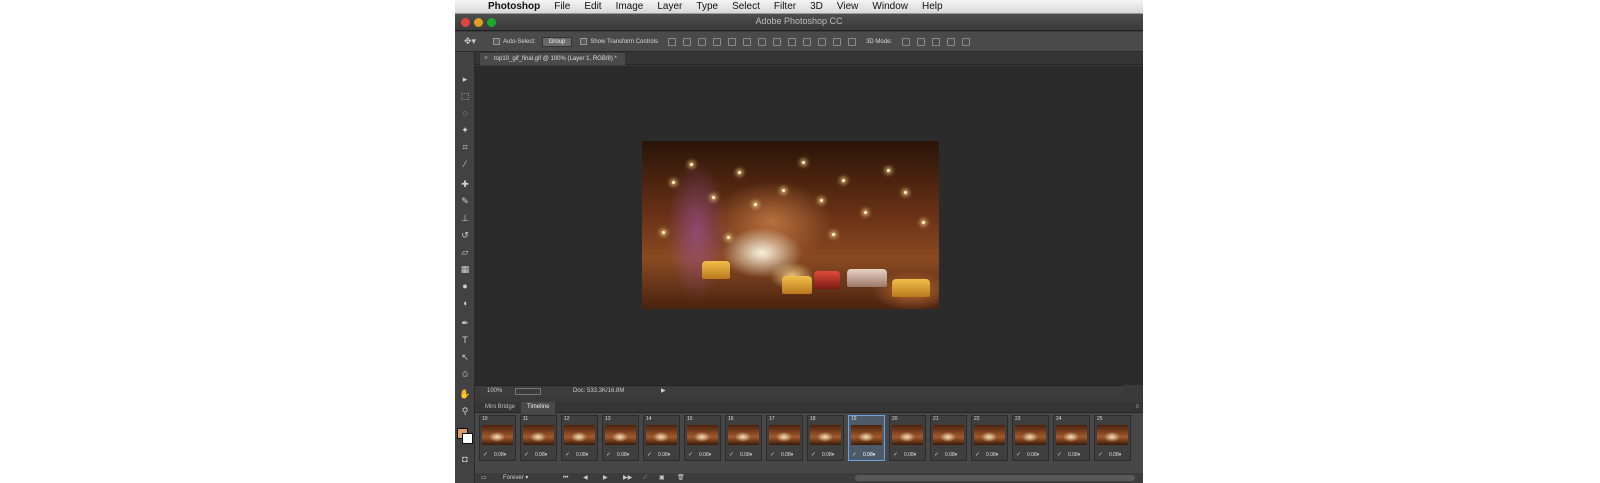  I want to click on menu-window: Window, so click(890, 6).